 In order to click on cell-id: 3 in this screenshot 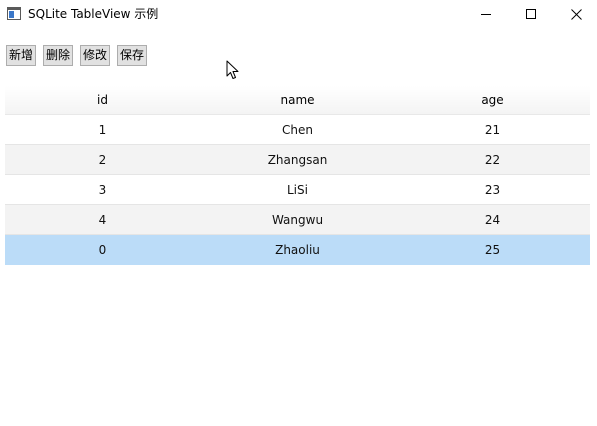, I will do `click(102, 189)`.